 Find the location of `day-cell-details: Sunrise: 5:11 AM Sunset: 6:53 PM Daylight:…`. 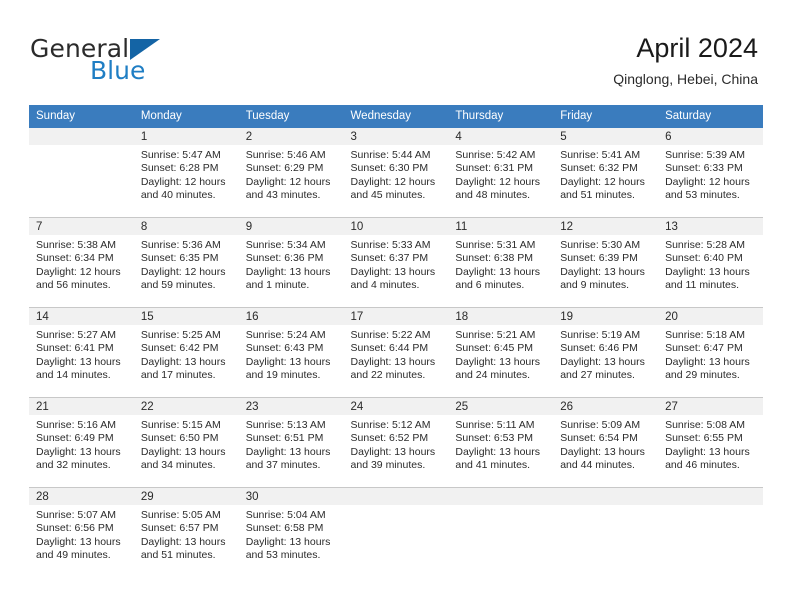

day-cell-details: Sunrise: 5:11 AM Sunset: 6:53 PM Daylight:… is located at coordinates (500, 444).